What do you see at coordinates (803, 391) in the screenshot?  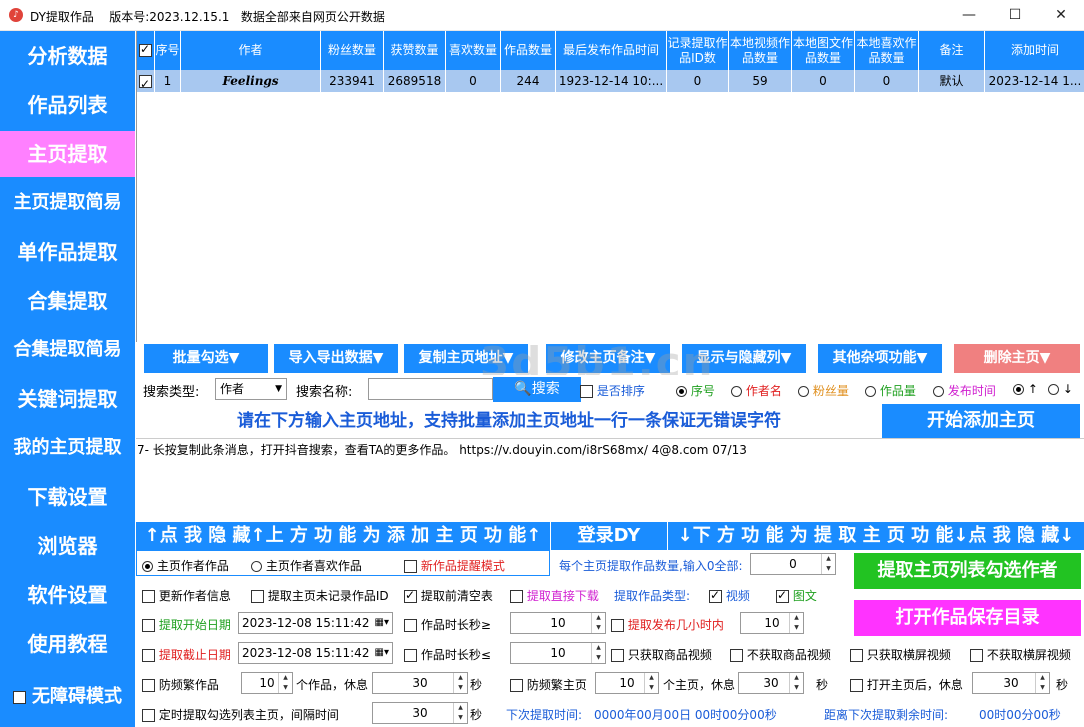 I see `sort-fans-radio` at bounding box center [803, 391].